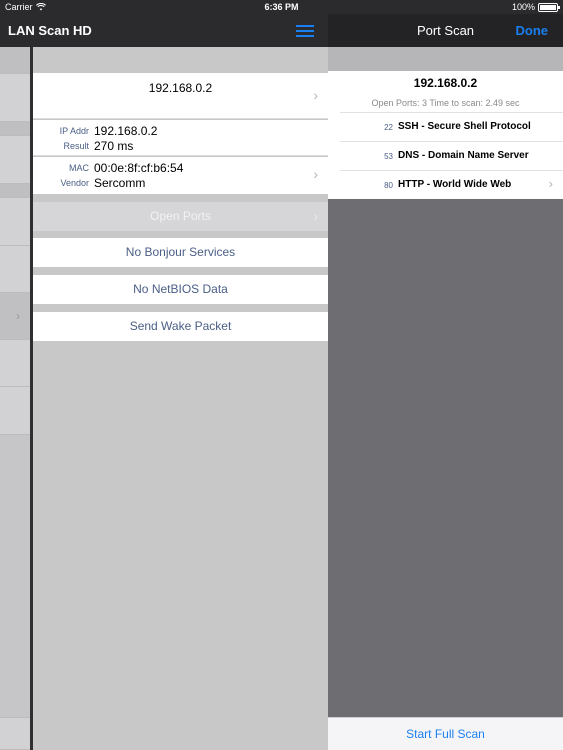 This screenshot has height=750, width=563. What do you see at coordinates (114, 146) in the screenshot?
I see `result-value: 270 ms` at bounding box center [114, 146].